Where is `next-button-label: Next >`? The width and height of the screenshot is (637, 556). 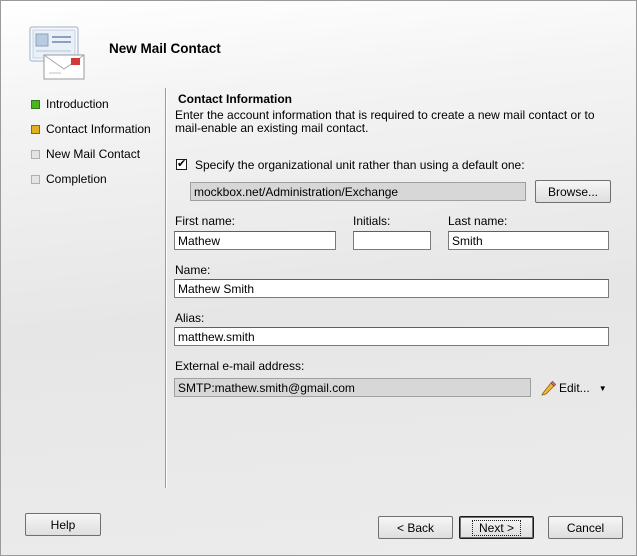 next-button-label: Next > is located at coordinates (496, 527).